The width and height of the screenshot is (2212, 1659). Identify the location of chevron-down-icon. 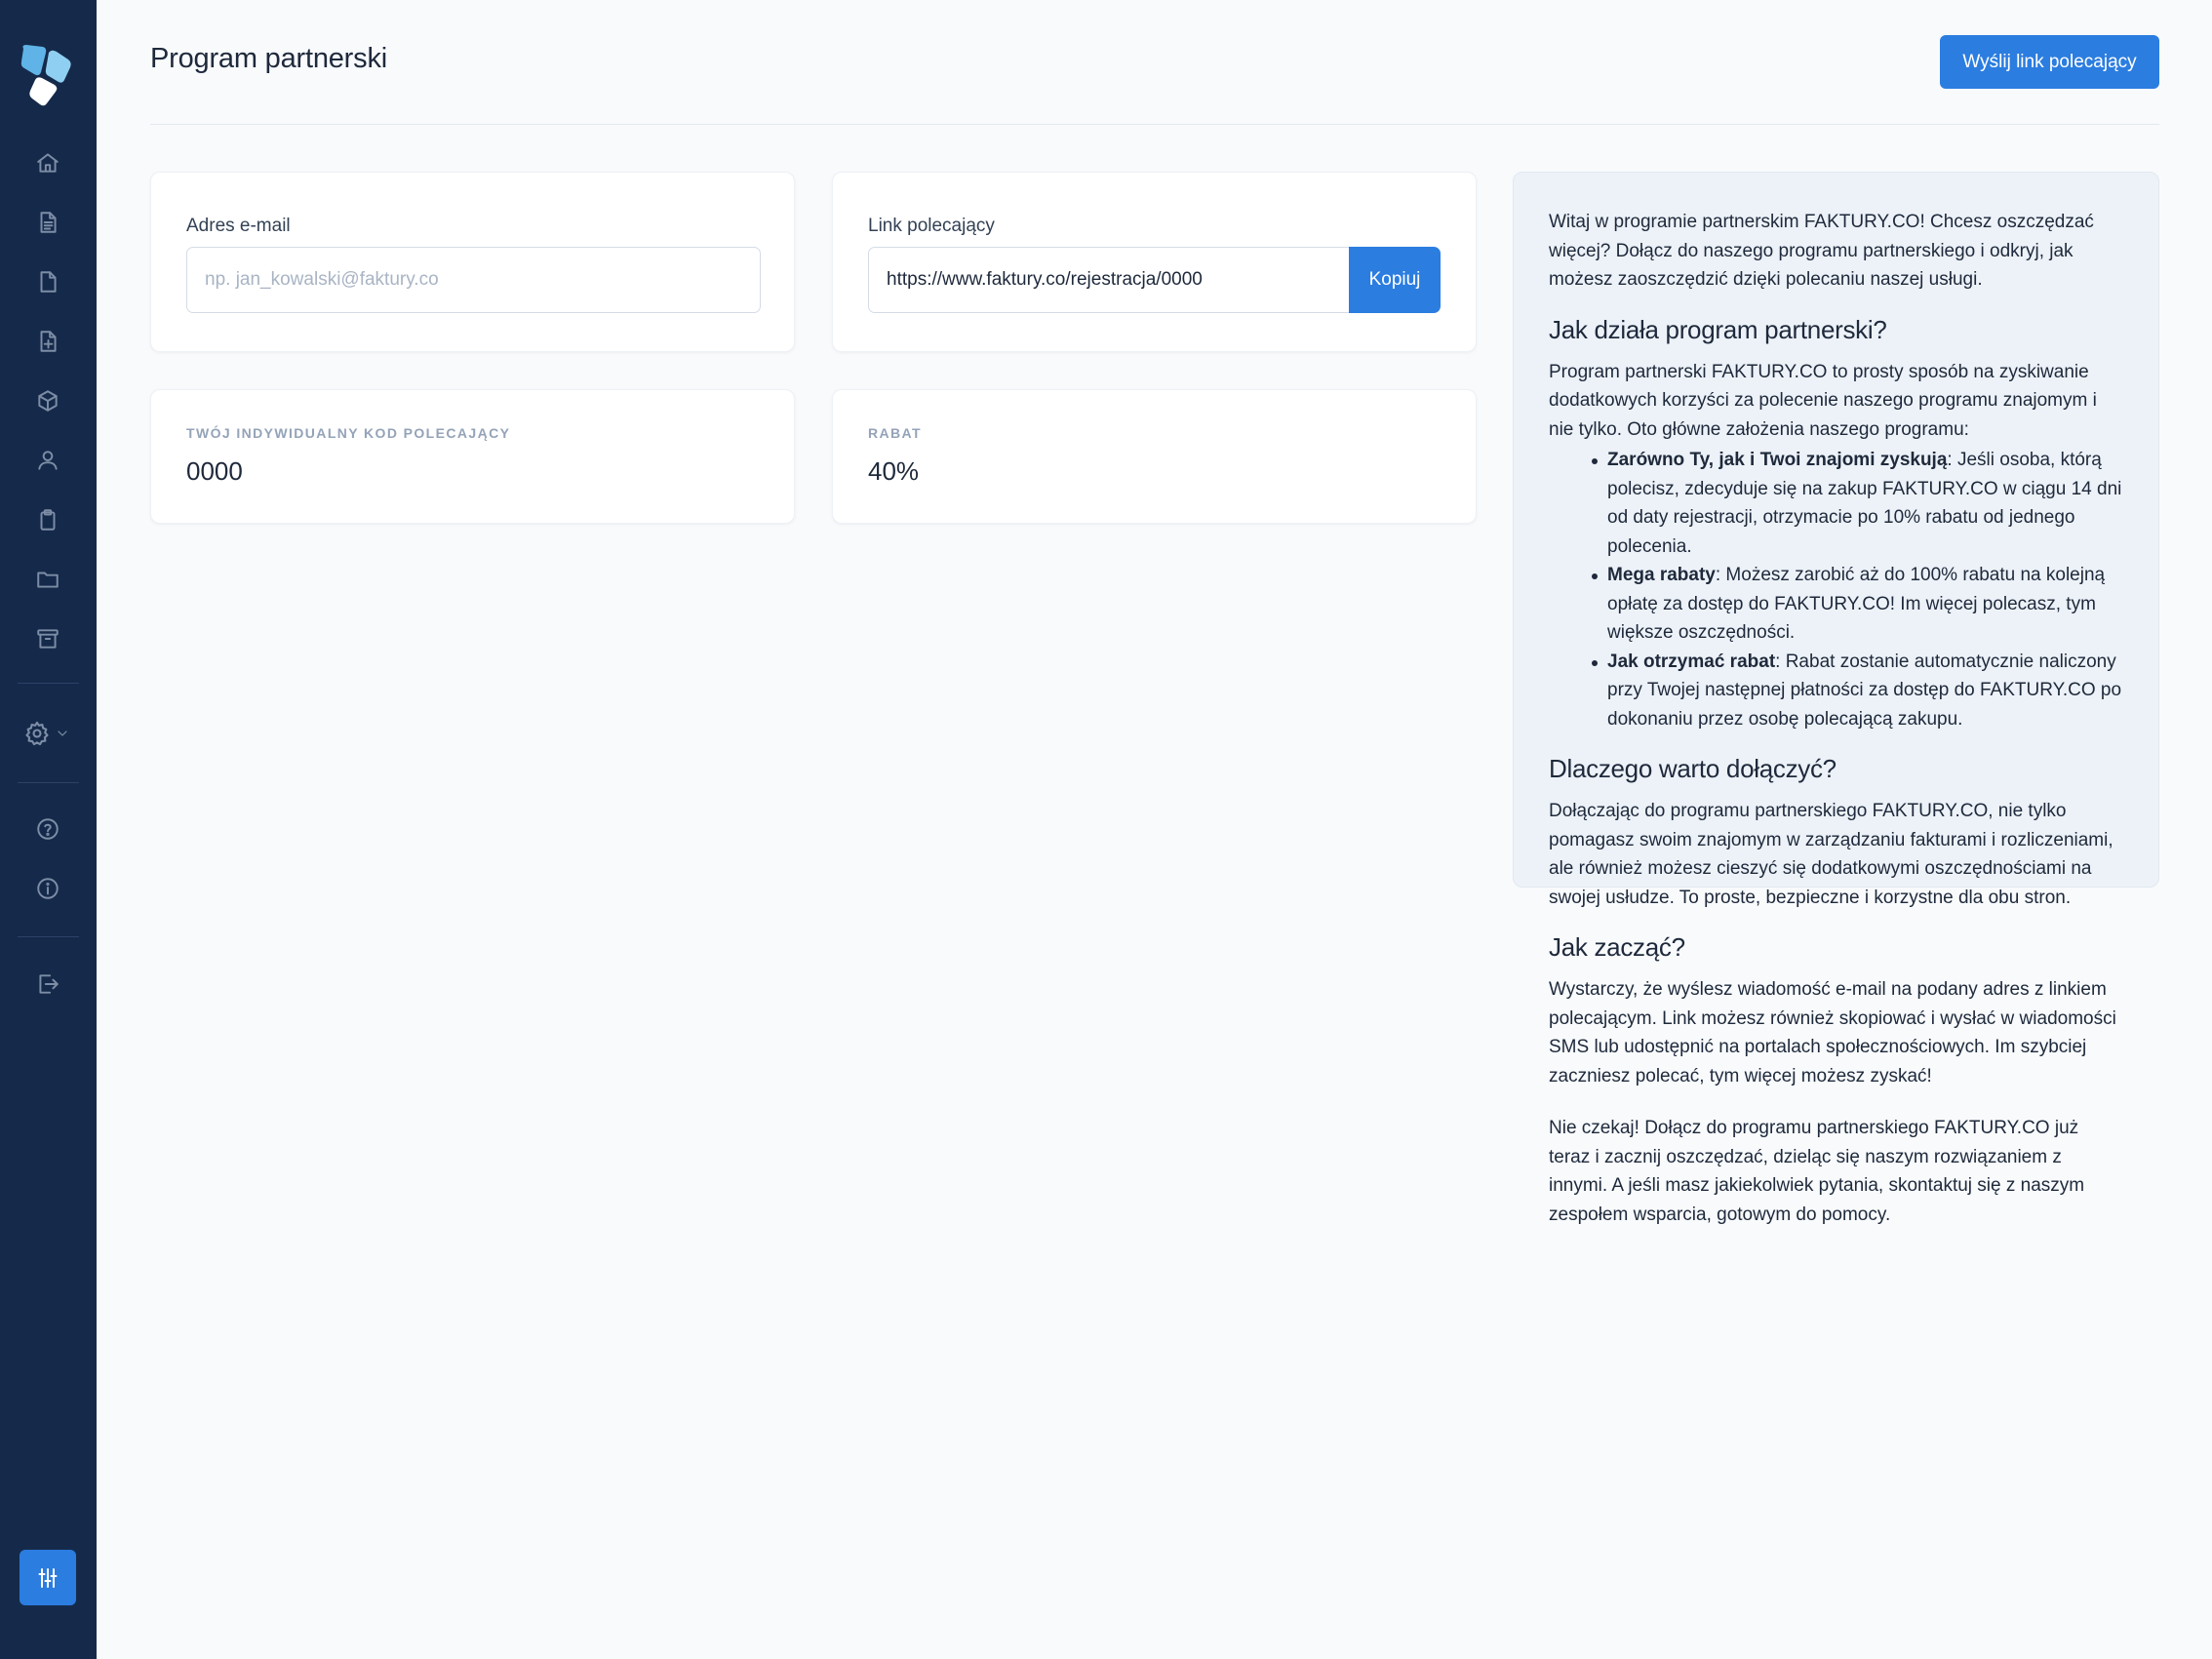
(62, 733).